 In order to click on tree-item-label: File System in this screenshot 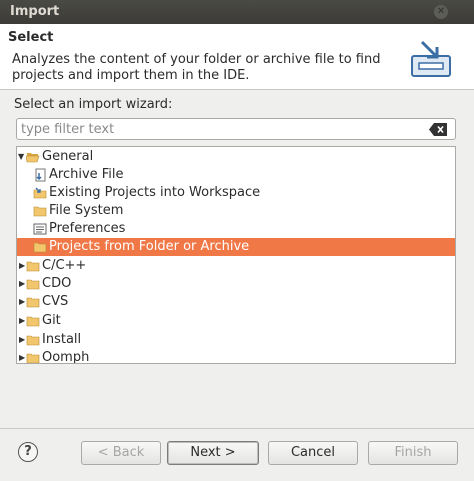, I will do `click(86, 210)`.